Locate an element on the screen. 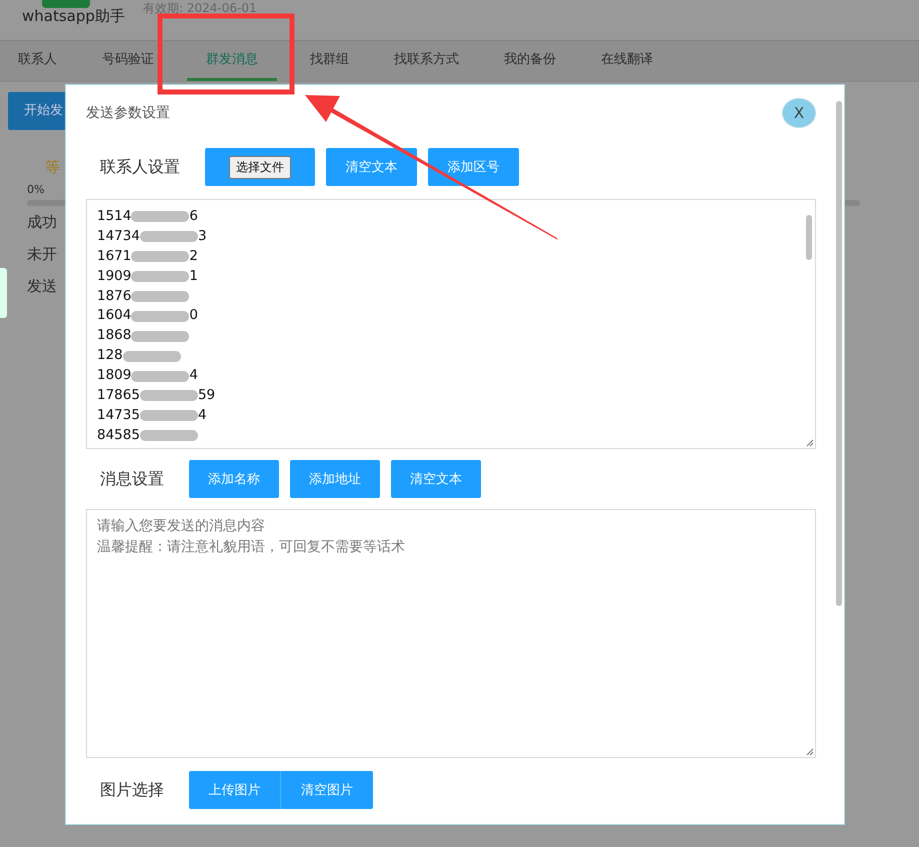  action-button: 添加名称 is located at coordinates (234, 479).